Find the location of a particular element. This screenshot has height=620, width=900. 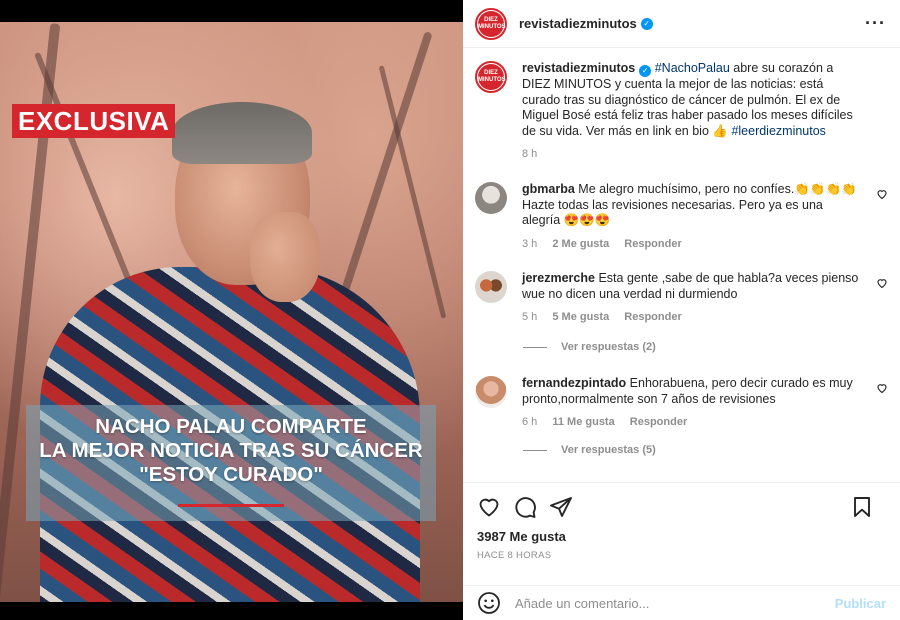

comment-time: 3 h is located at coordinates (529, 244).